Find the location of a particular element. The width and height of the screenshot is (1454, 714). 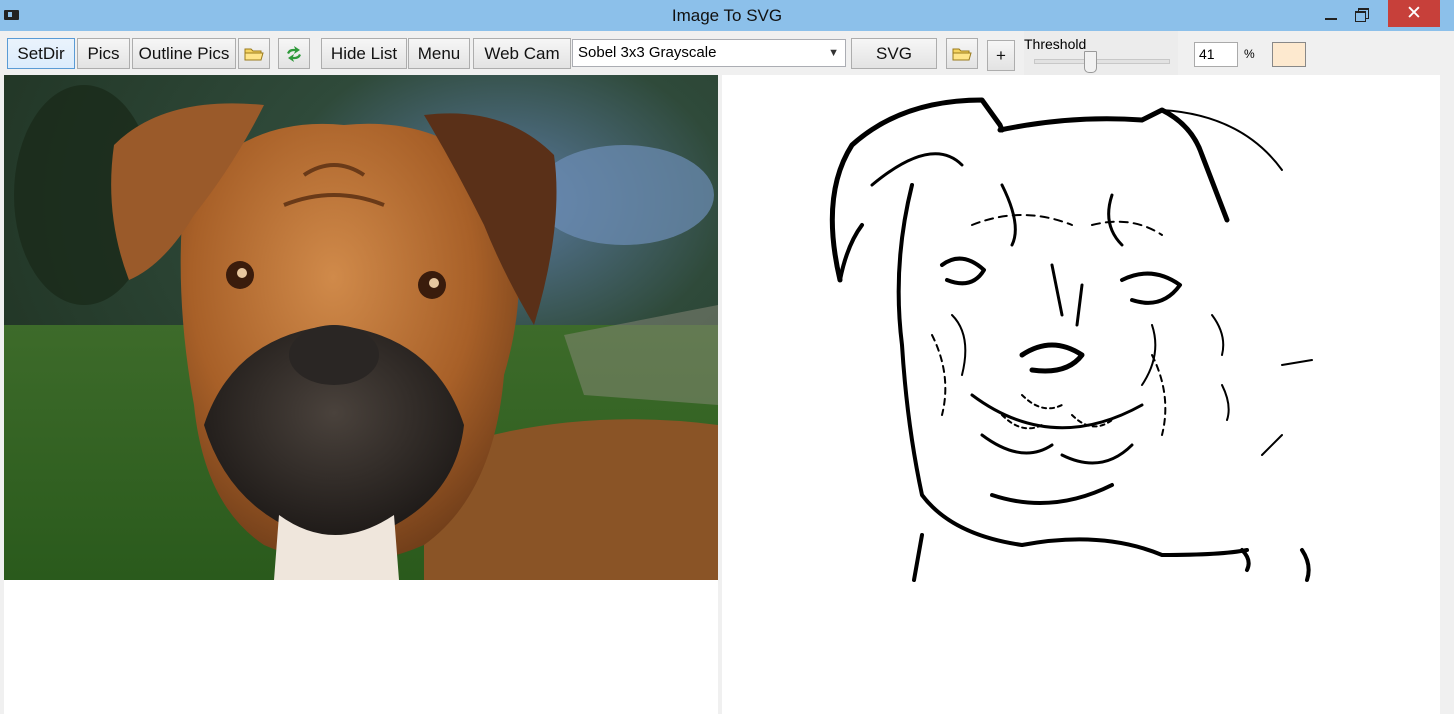

plus-button: + is located at coordinates (1001, 55).